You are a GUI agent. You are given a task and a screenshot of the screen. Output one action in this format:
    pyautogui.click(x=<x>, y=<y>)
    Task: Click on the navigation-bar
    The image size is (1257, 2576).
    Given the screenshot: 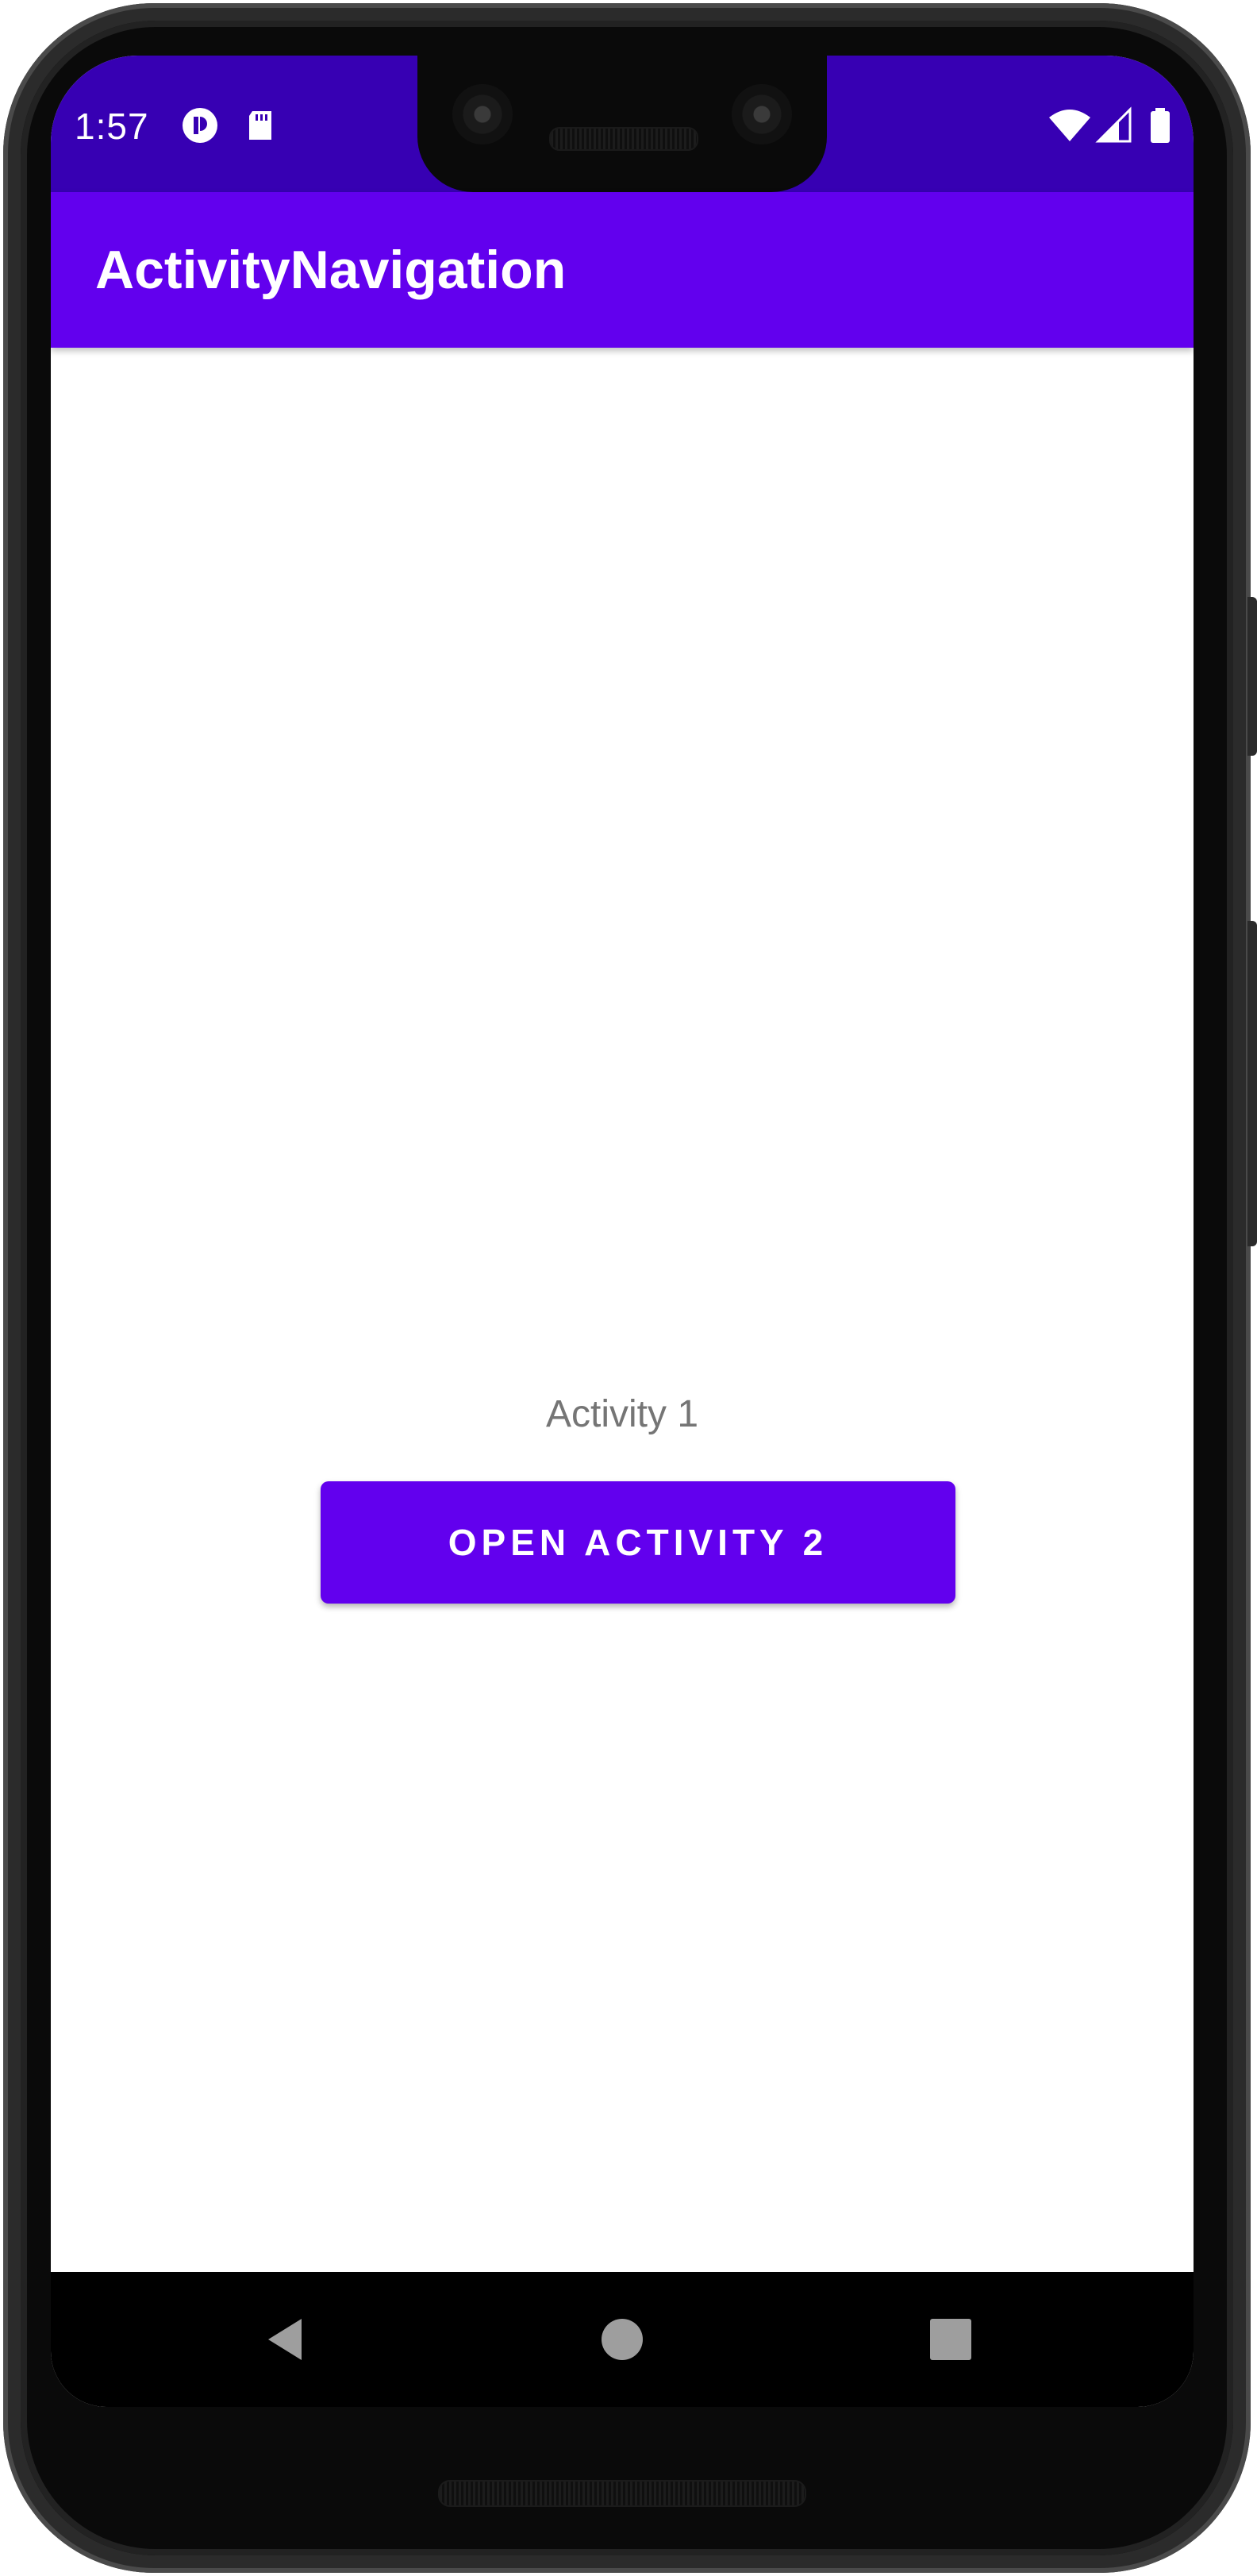 What is the action you would take?
    pyautogui.click(x=622, y=2339)
    